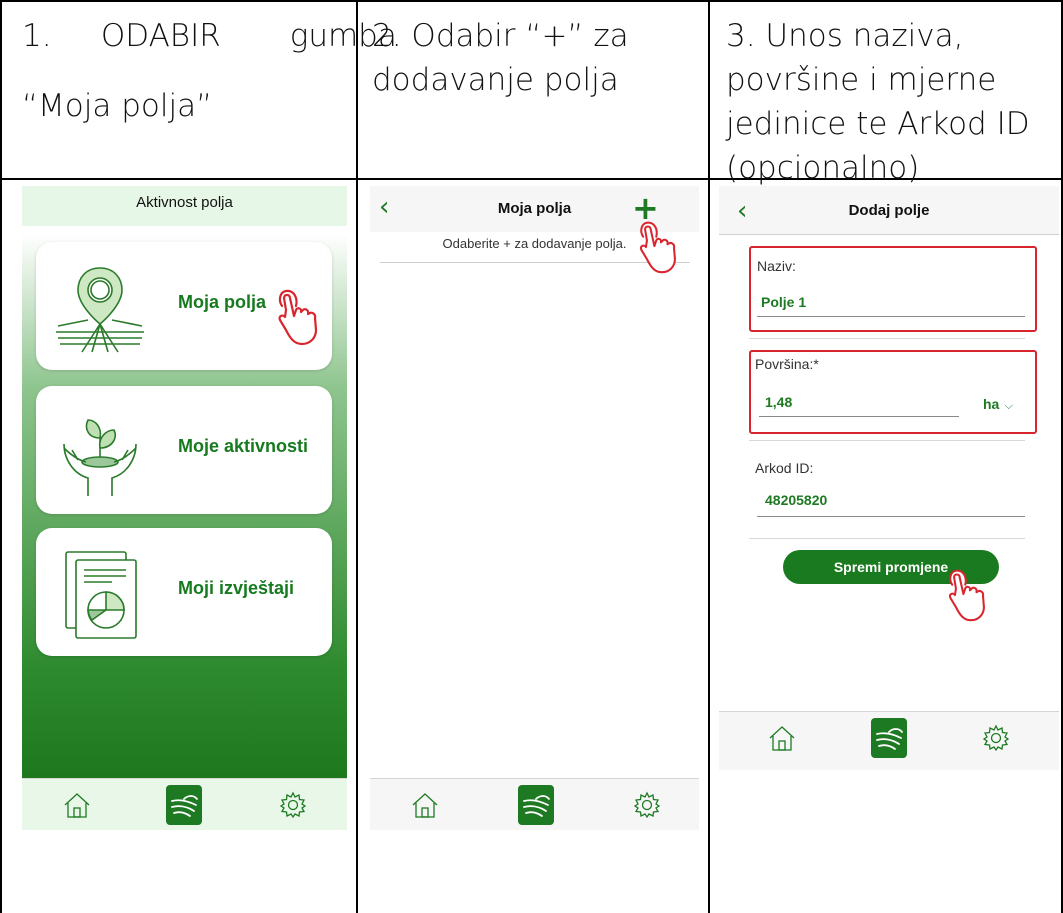 This screenshot has height=913, width=1063. I want to click on step-3-line-2: površine i mjerne, so click(861, 80).